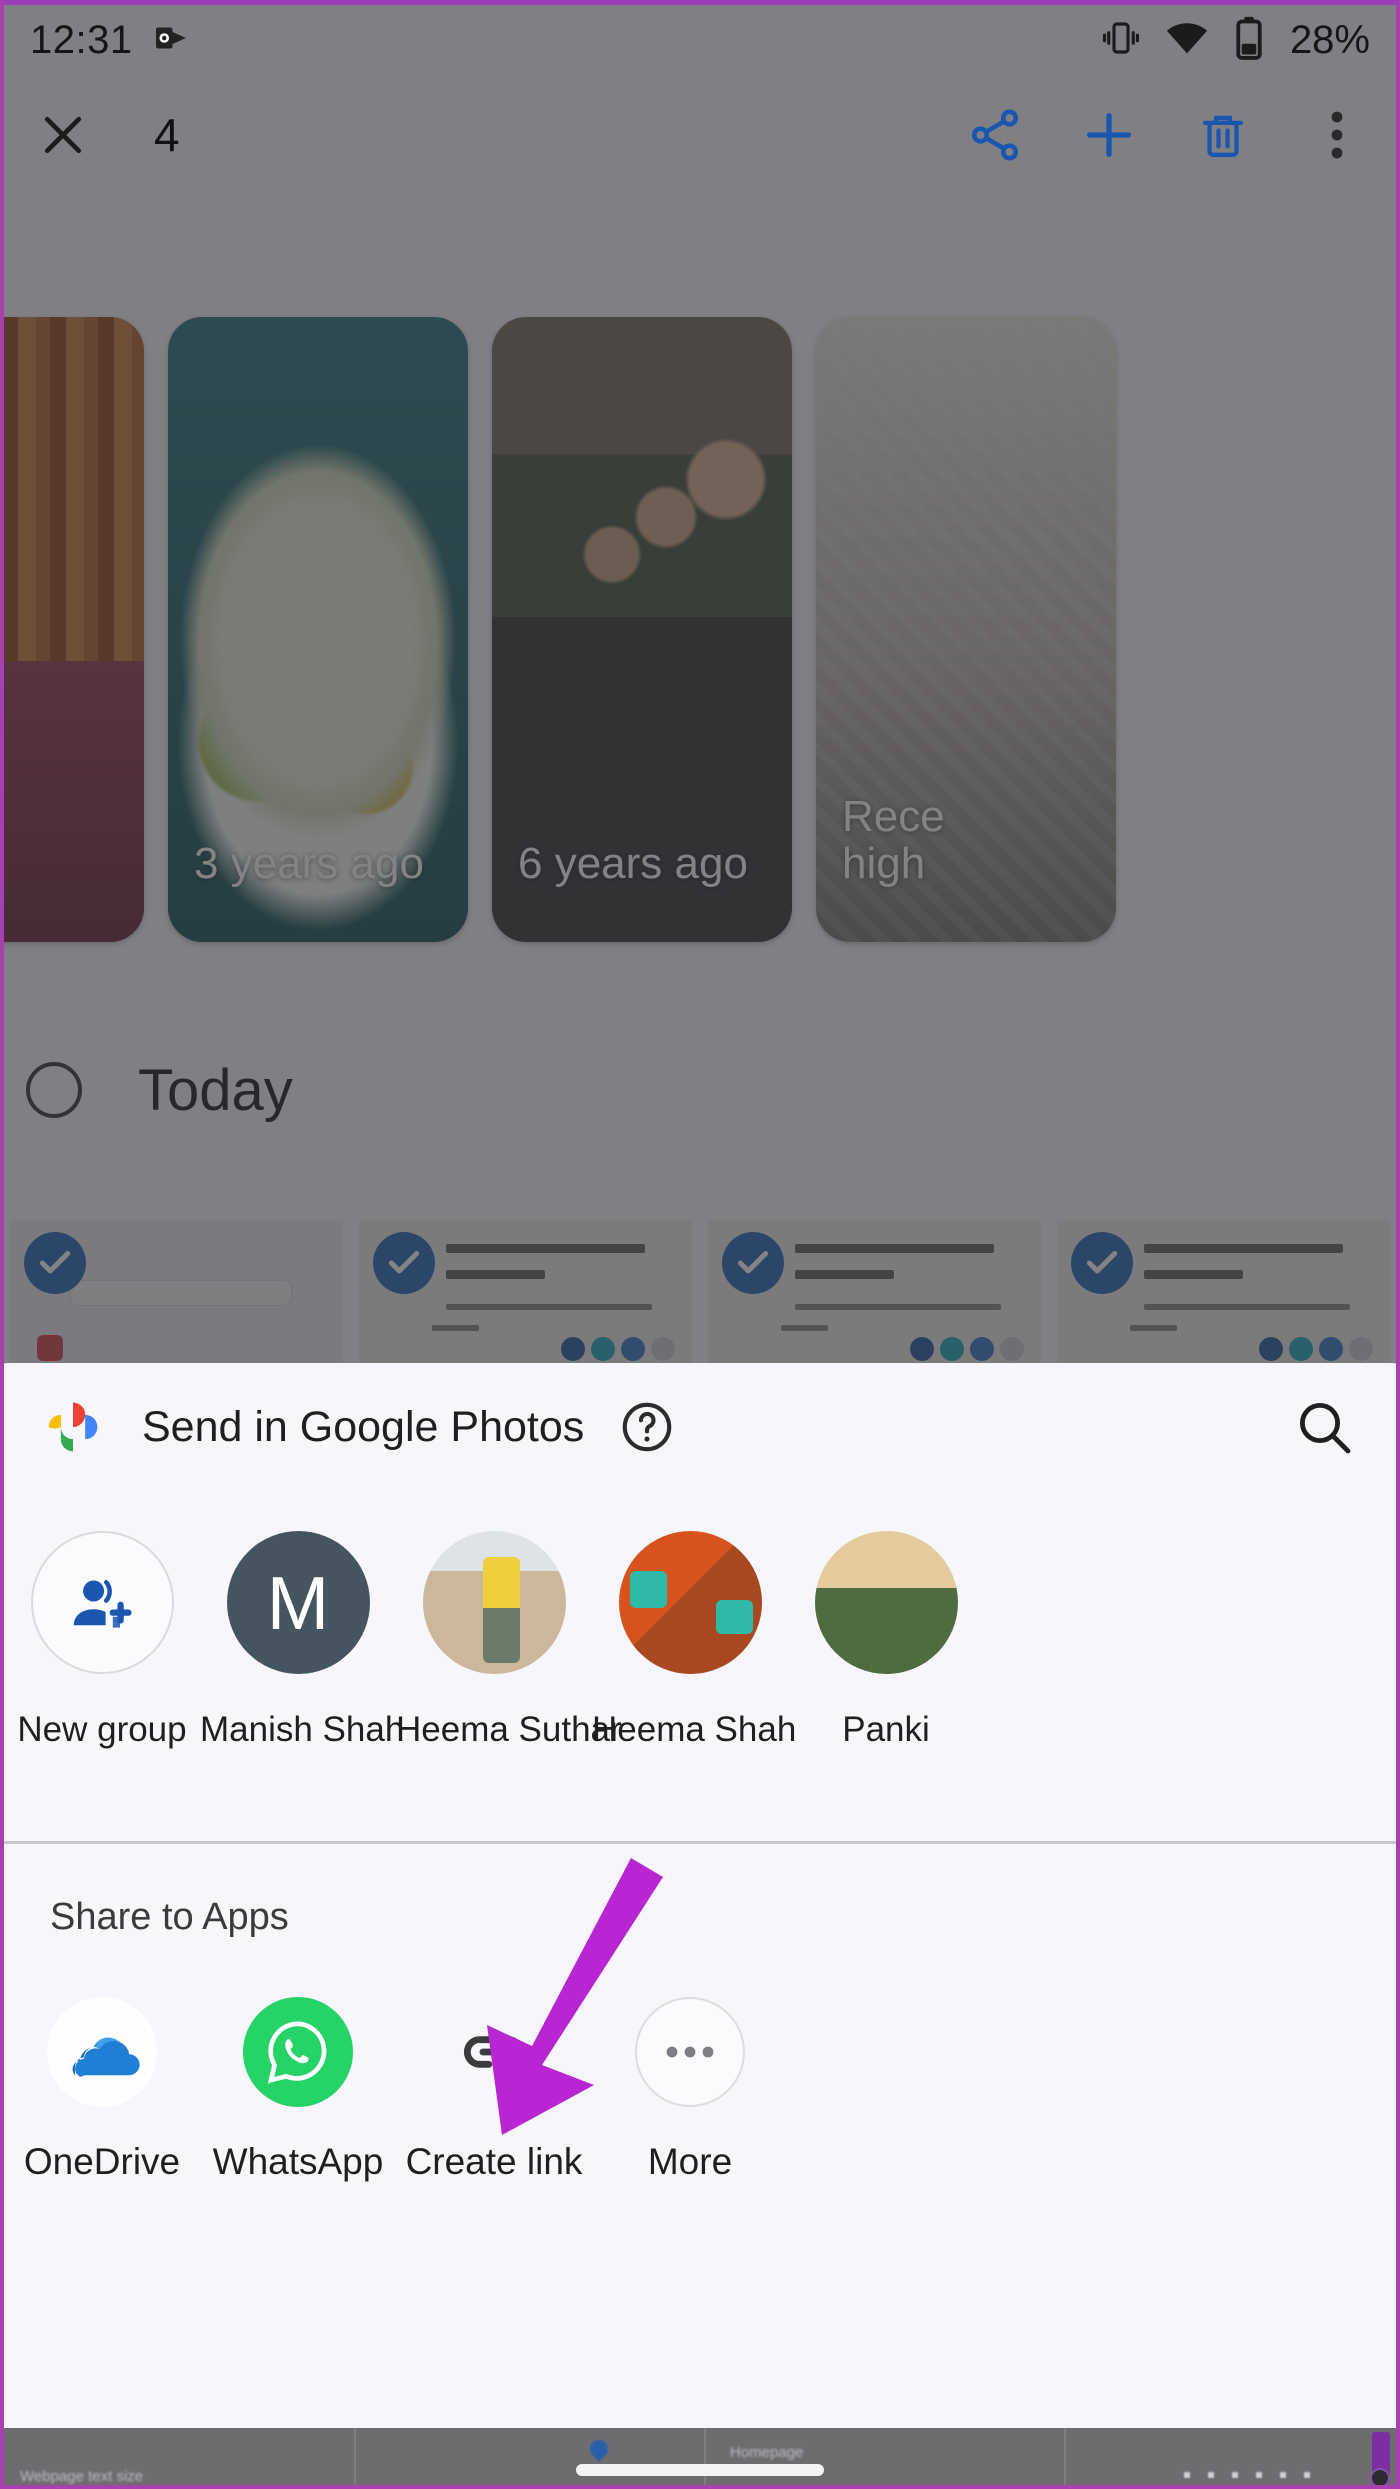  What do you see at coordinates (494, 2161) in the screenshot?
I see `app-label: Create link` at bounding box center [494, 2161].